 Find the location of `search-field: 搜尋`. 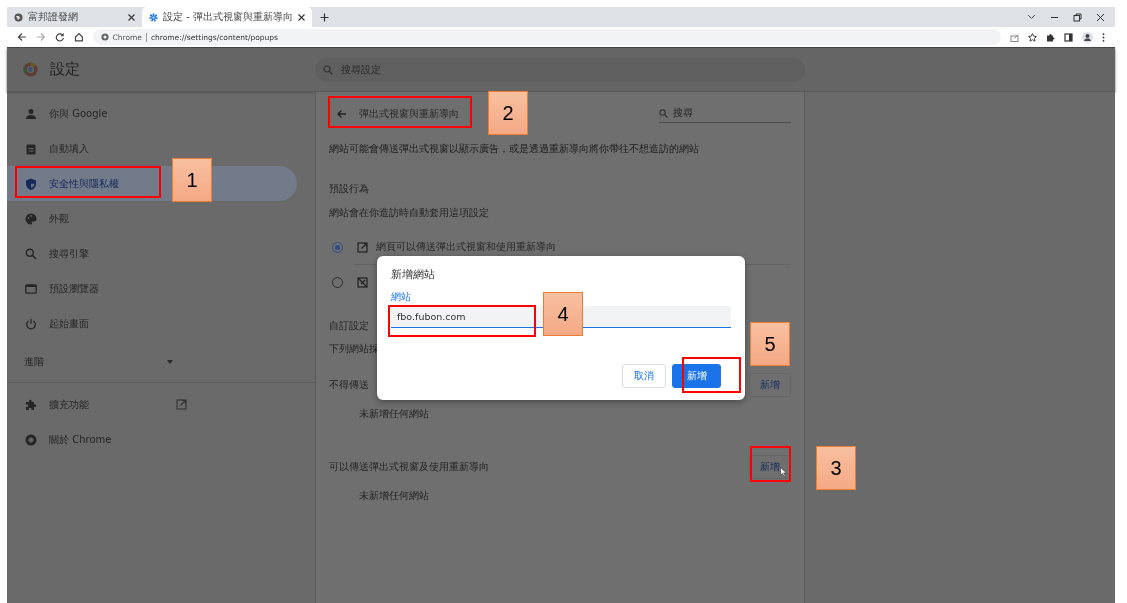

search-field: 搜尋 is located at coordinates (725, 113).